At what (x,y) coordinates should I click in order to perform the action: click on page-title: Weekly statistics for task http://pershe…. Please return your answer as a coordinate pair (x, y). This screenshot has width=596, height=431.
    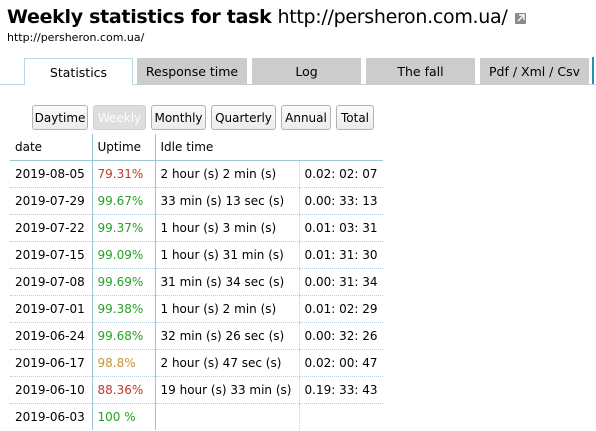
    Looking at the image, I should click on (267, 17).